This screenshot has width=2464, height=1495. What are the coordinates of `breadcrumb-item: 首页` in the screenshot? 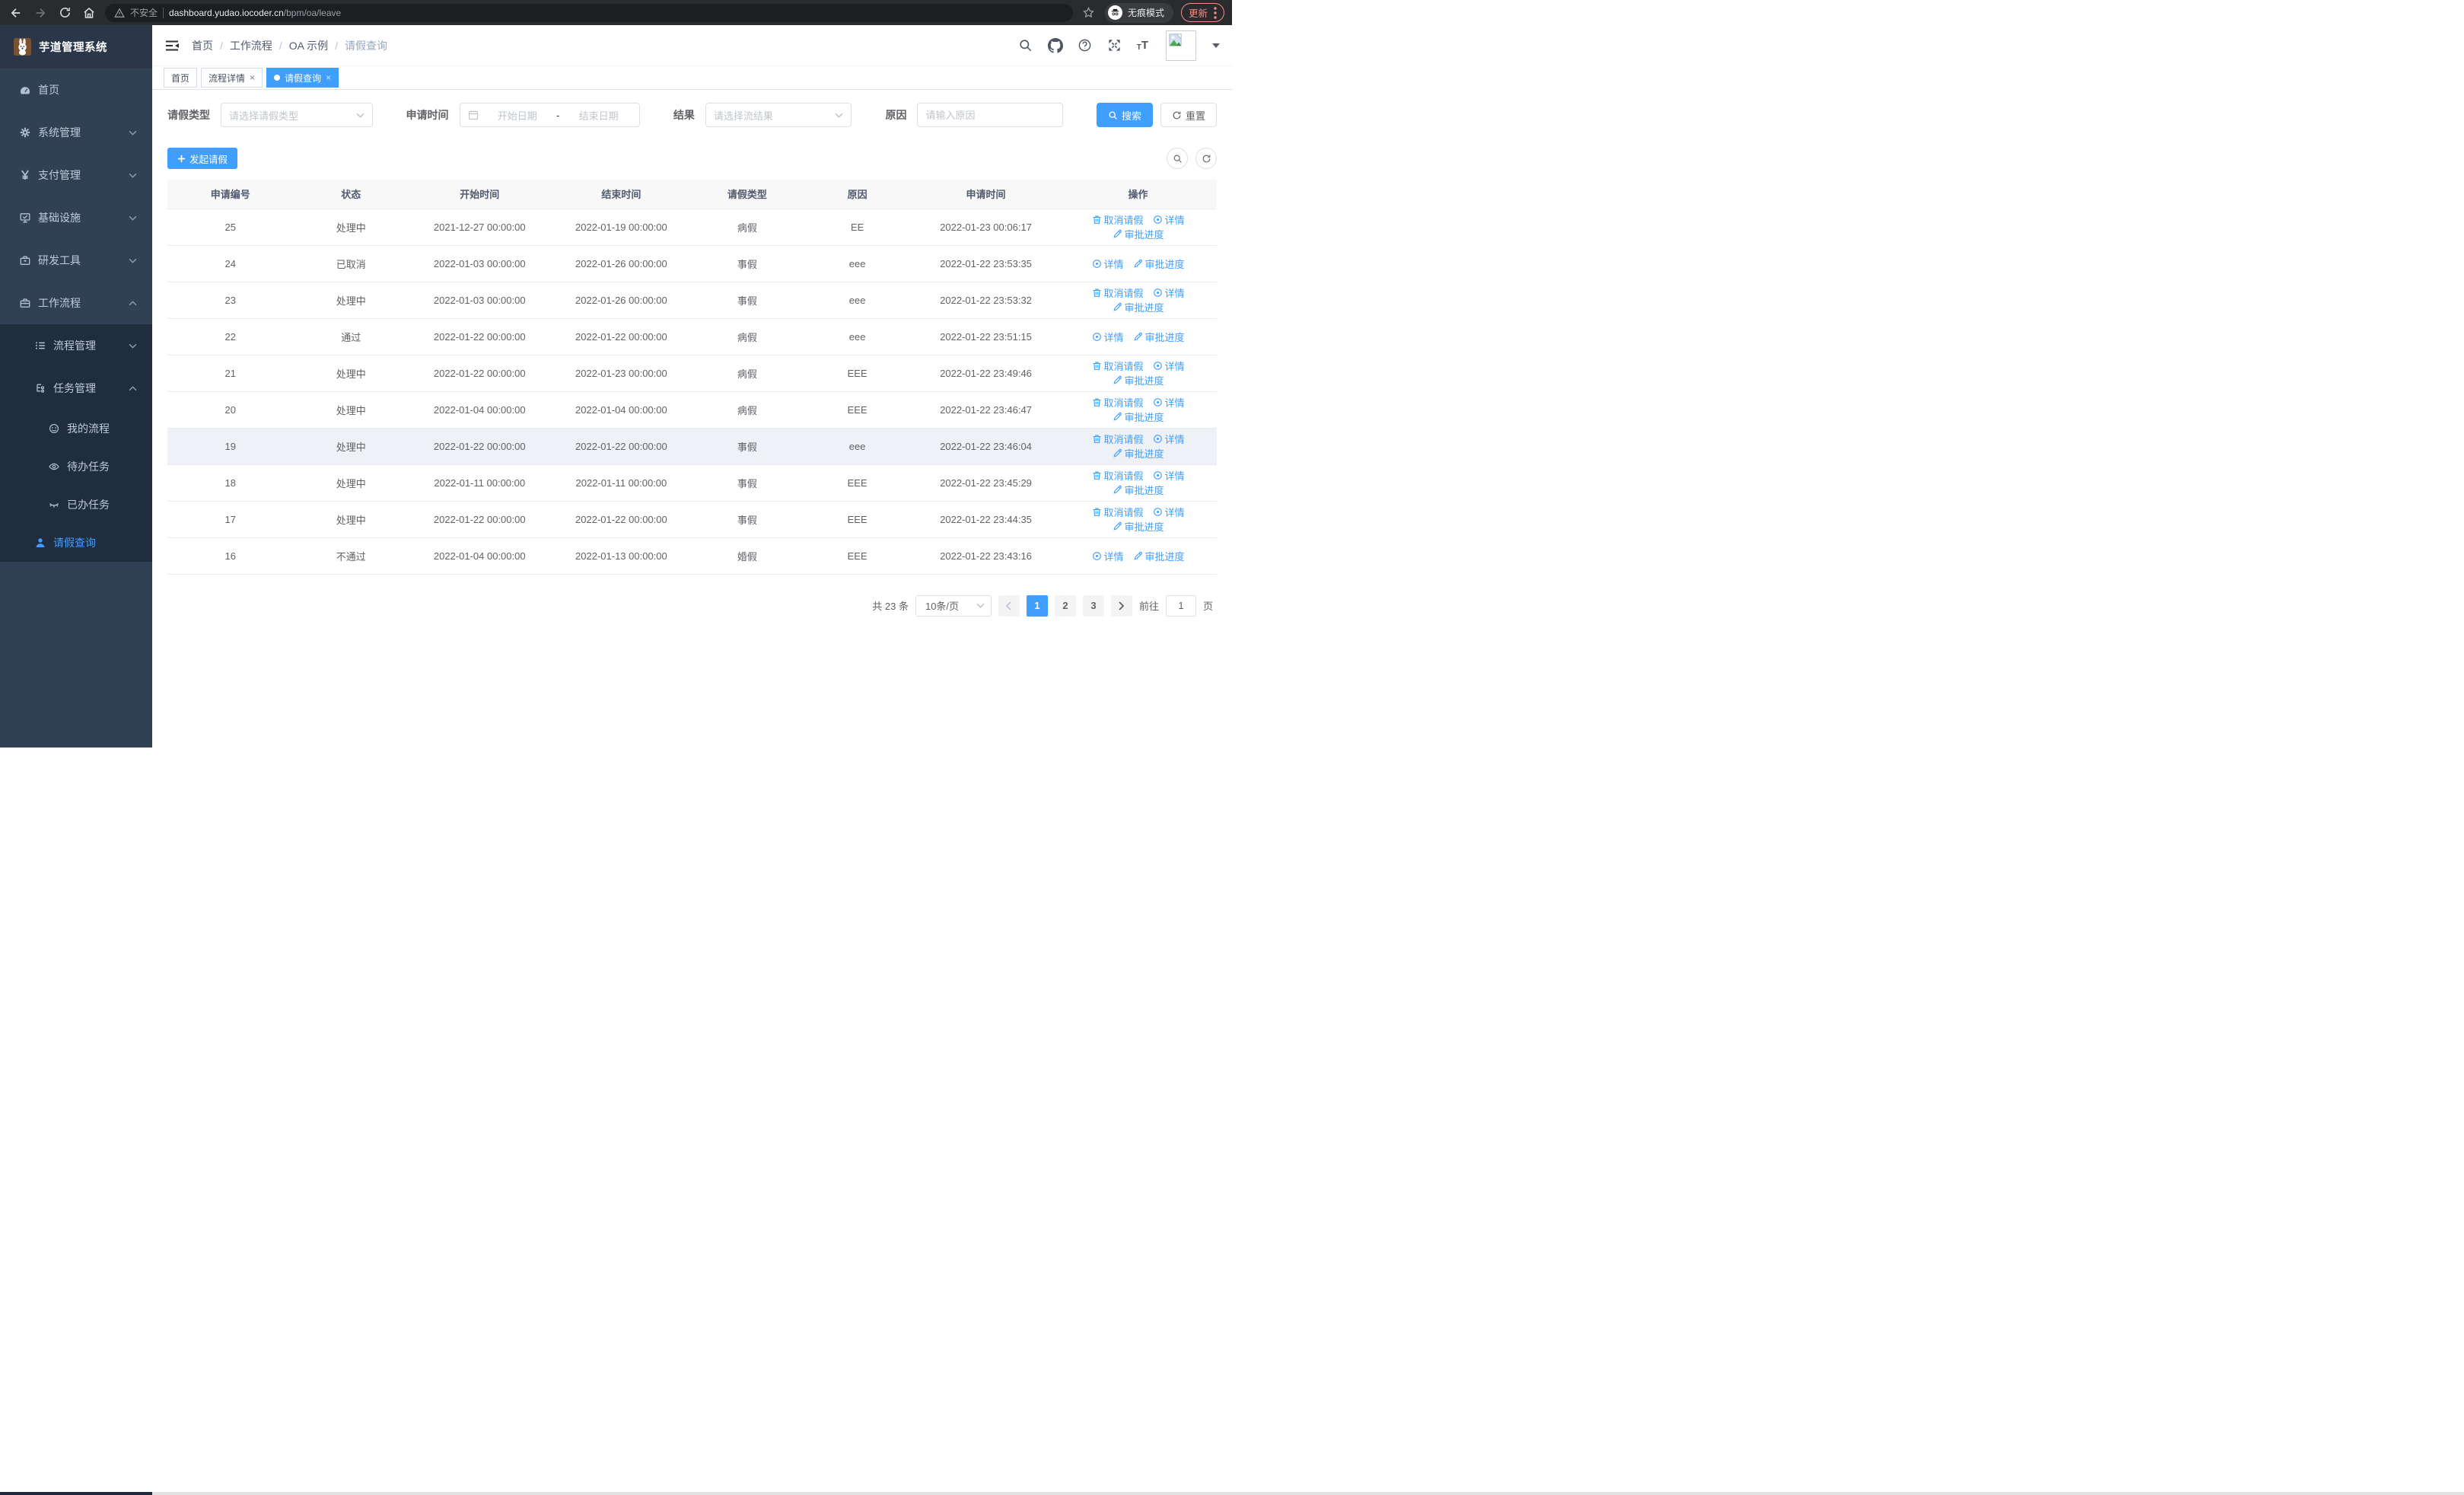 It's located at (202, 46).